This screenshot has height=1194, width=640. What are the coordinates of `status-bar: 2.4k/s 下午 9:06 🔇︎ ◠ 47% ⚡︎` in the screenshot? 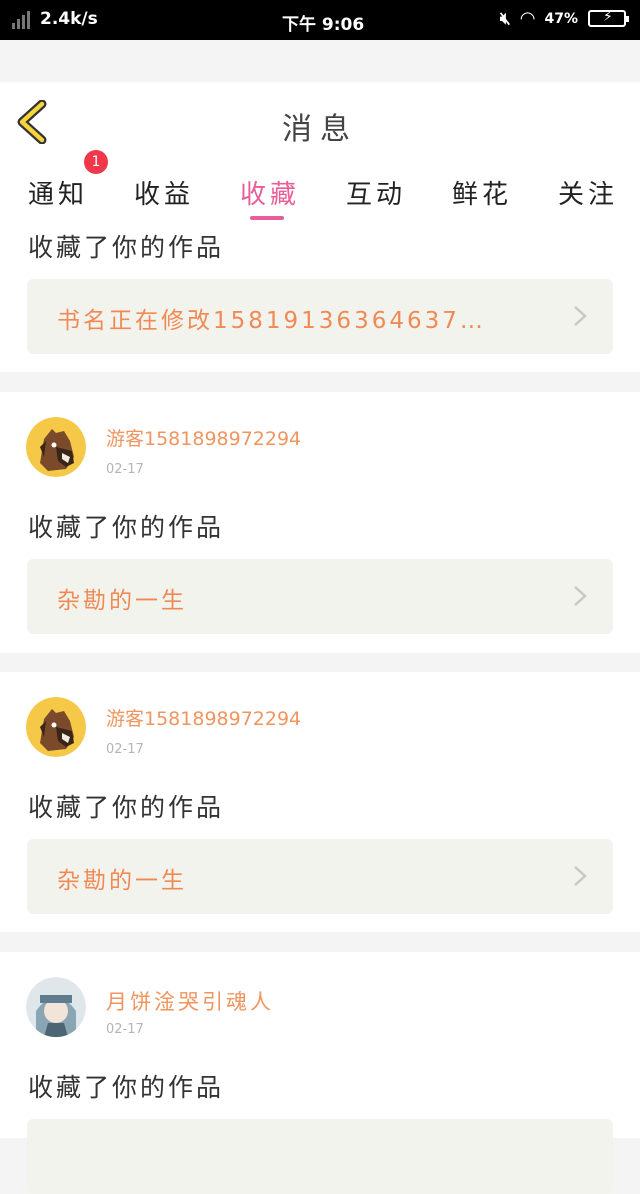 It's located at (320, 20).